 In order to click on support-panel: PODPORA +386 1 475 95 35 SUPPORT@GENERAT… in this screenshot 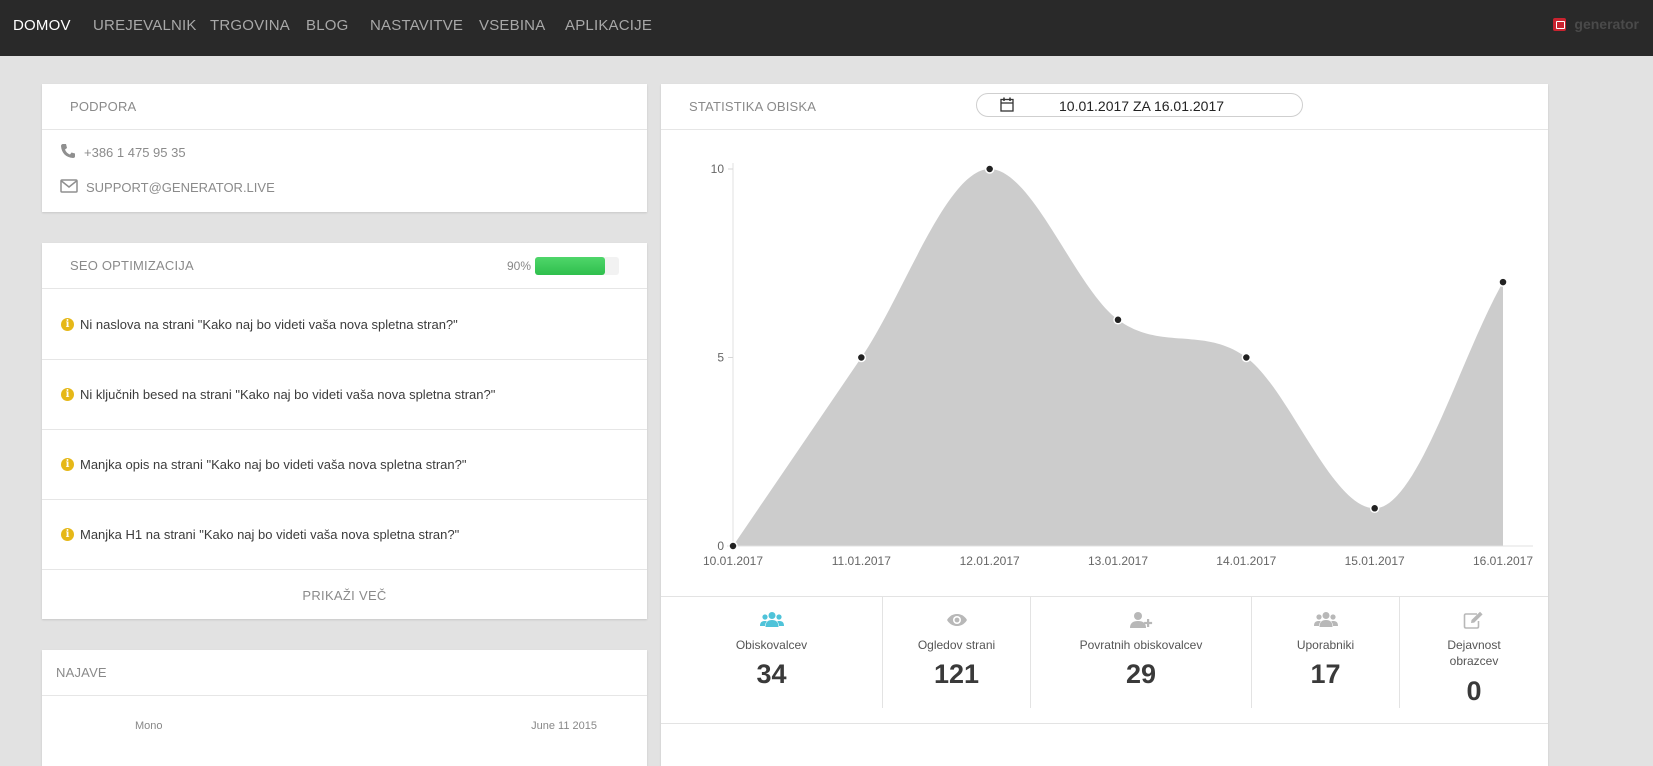, I will do `click(344, 148)`.